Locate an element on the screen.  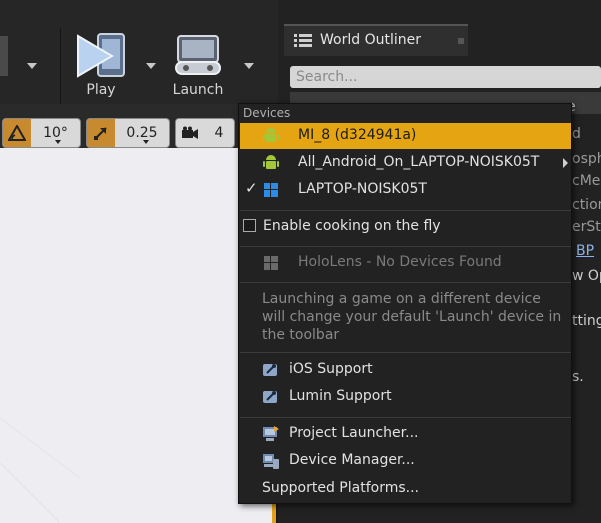
play-button: Play is located at coordinates (101, 66).